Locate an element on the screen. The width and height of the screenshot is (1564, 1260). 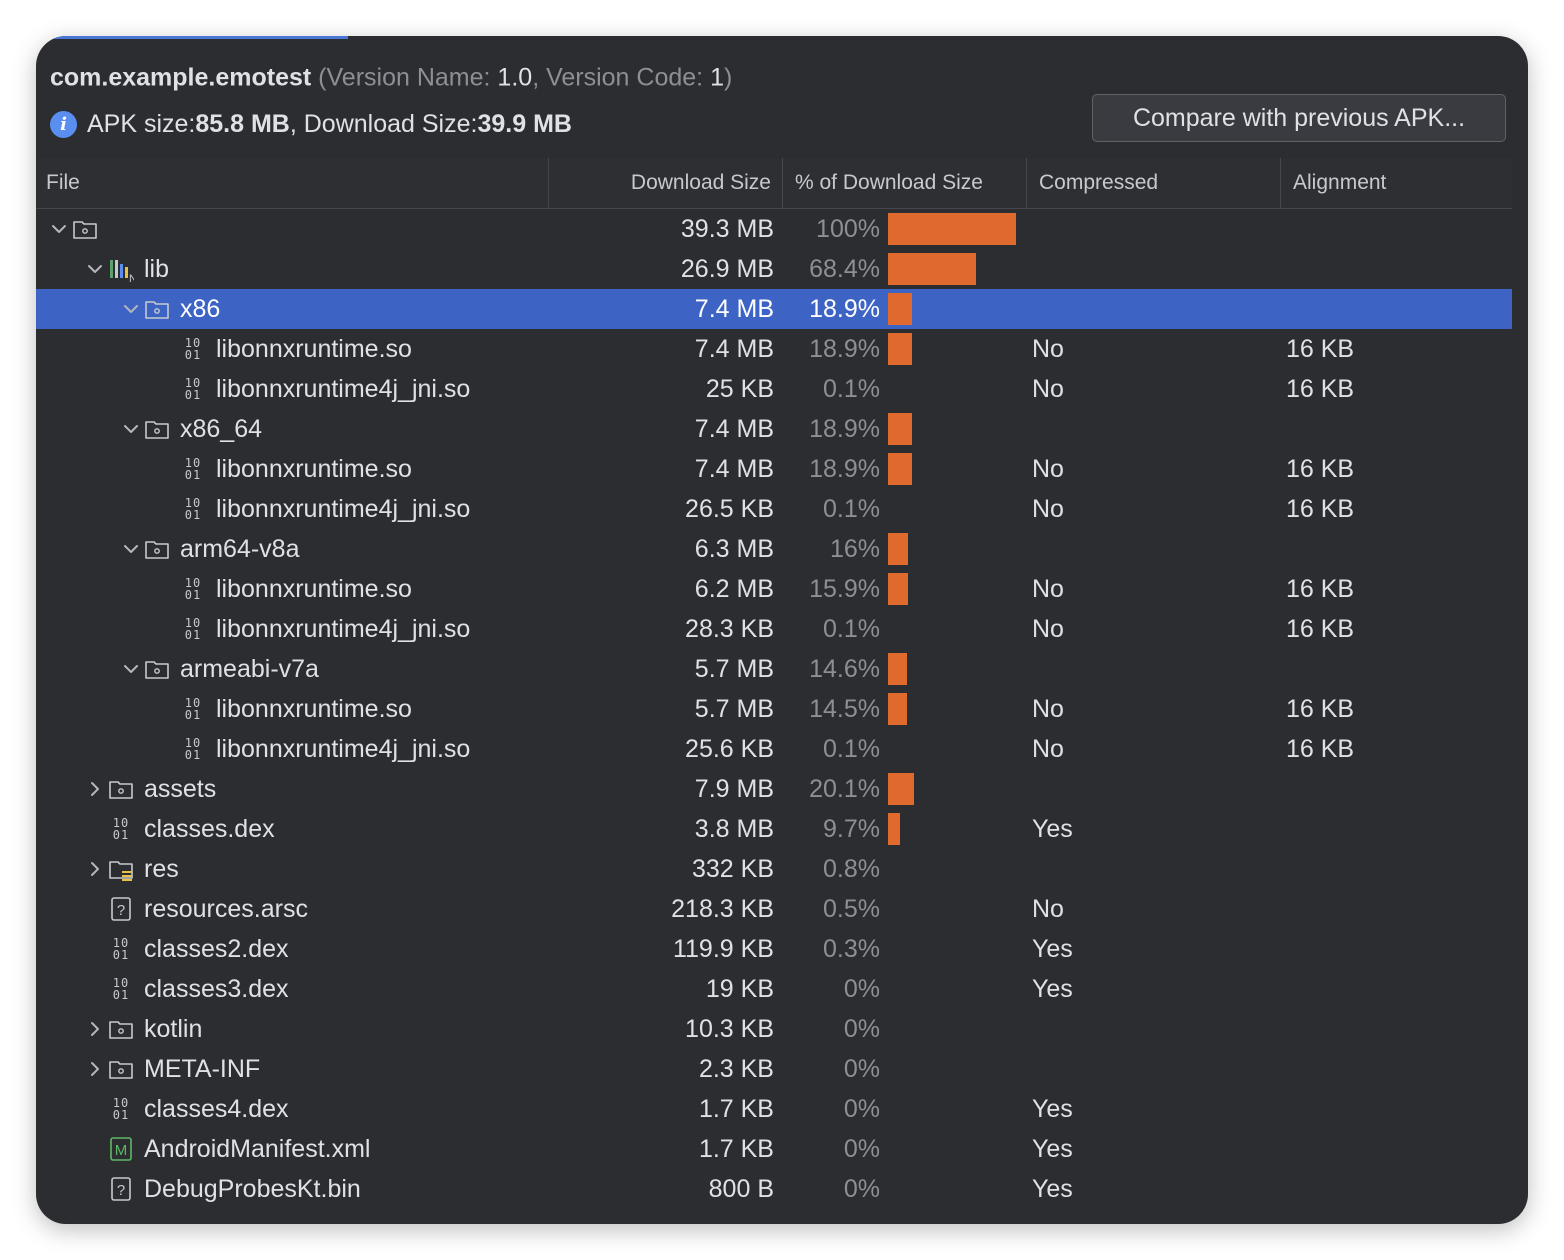
table-row: ? resources.arsc 218.3 KB 0.5% No is located at coordinates (774, 909).